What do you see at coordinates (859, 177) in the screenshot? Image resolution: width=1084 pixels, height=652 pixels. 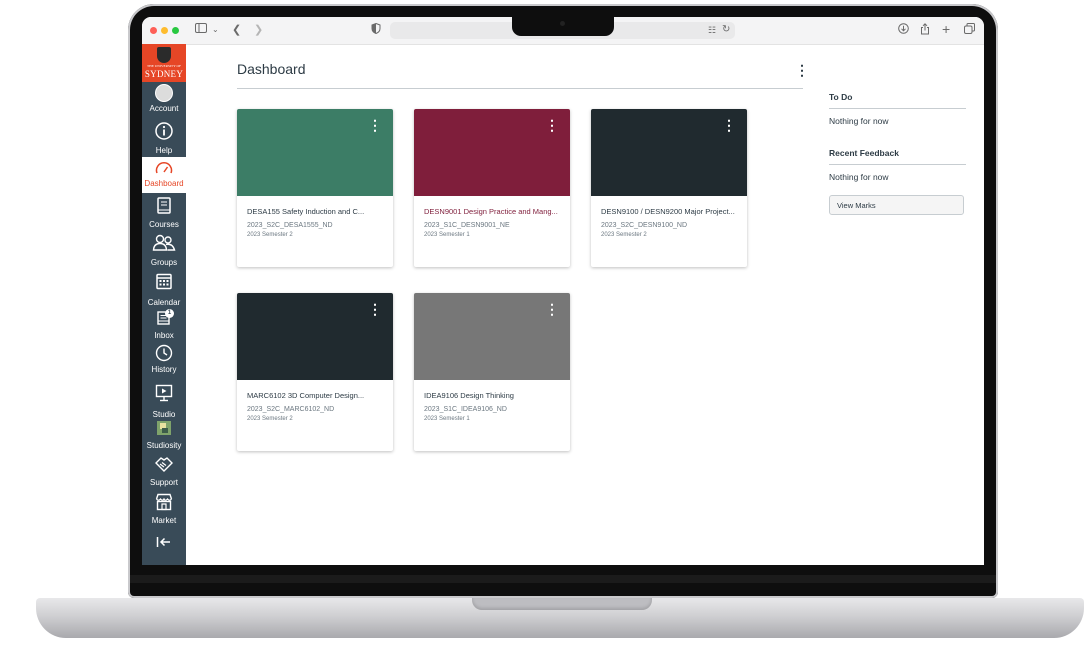 I see `feedback-empty-text: Nothing for now` at bounding box center [859, 177].